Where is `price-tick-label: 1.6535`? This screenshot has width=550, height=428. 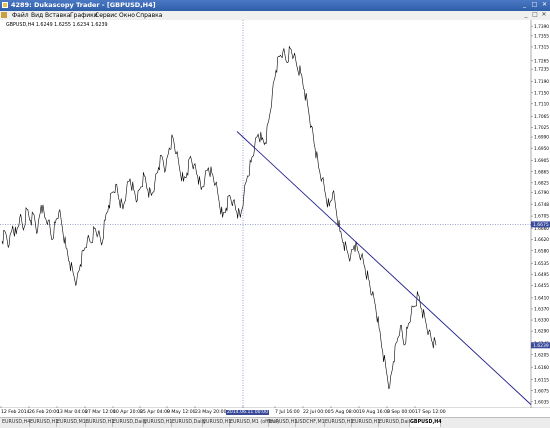
price-tick-label: 1.6535 is located at coordinates (541, 264).